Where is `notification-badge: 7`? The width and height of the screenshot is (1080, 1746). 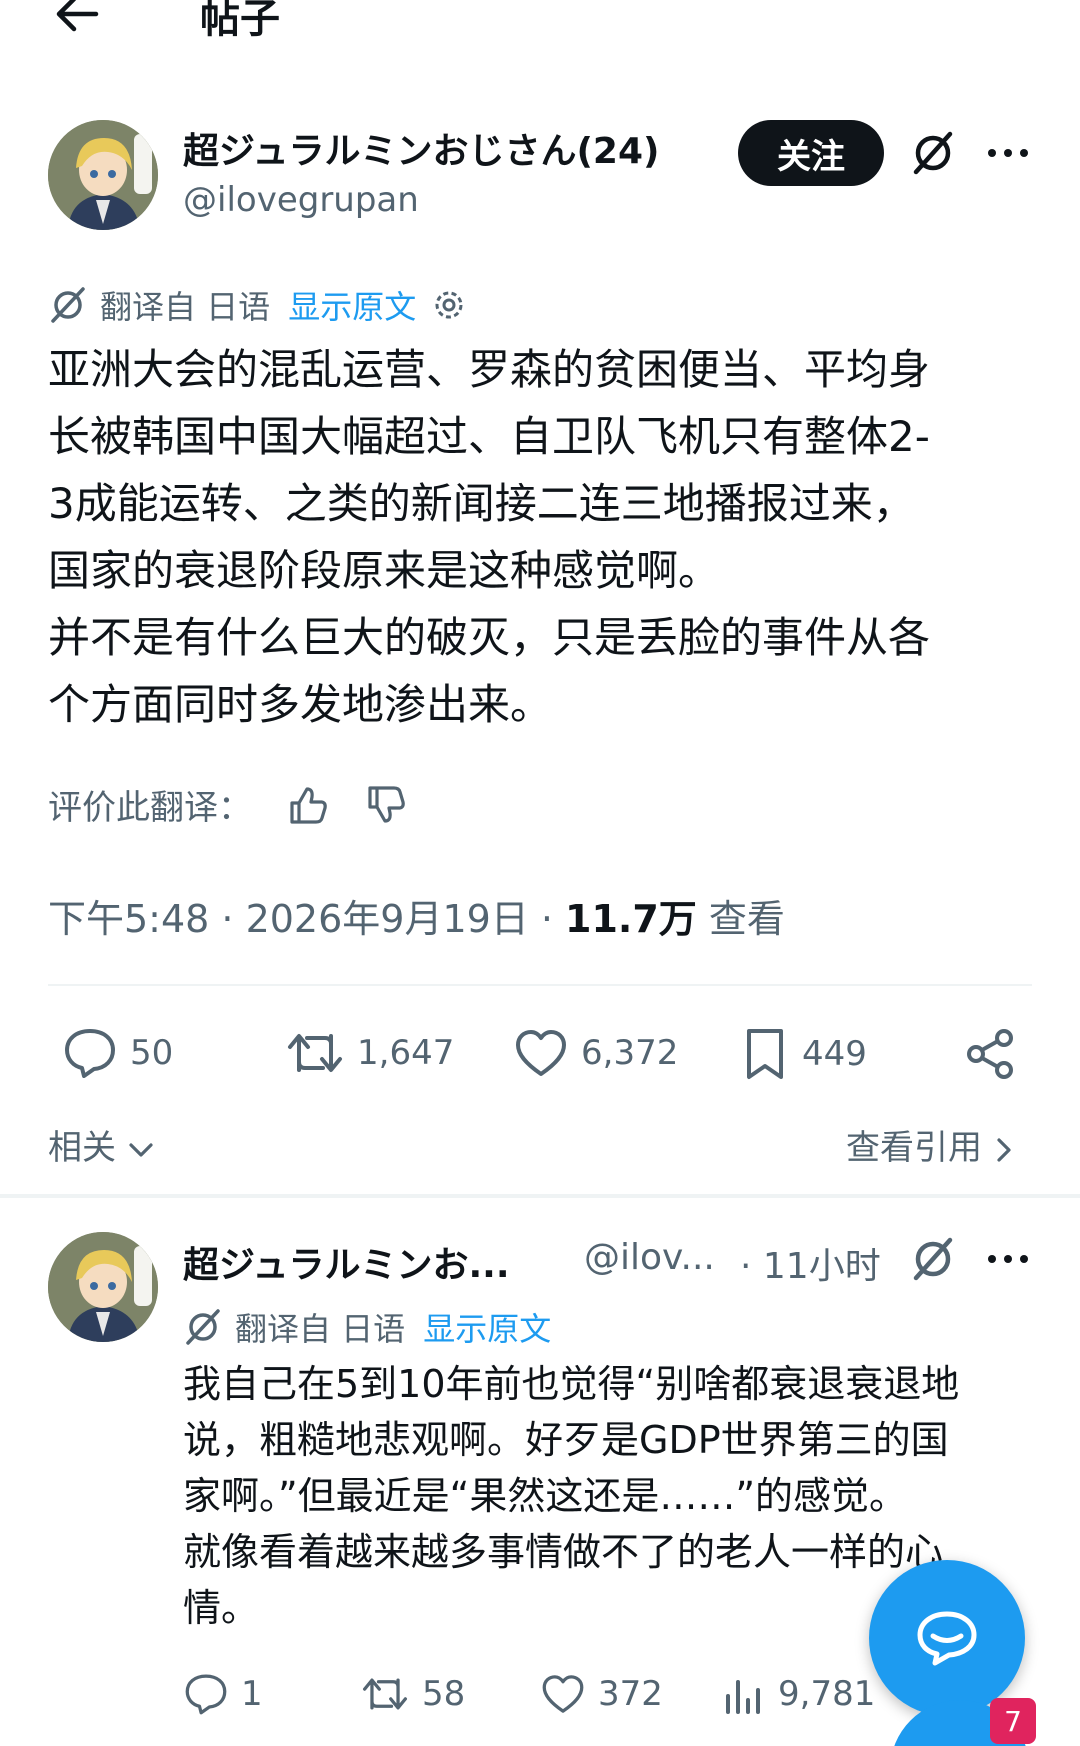
notification-badge: 7 is located at coordinates (1013, 1721).